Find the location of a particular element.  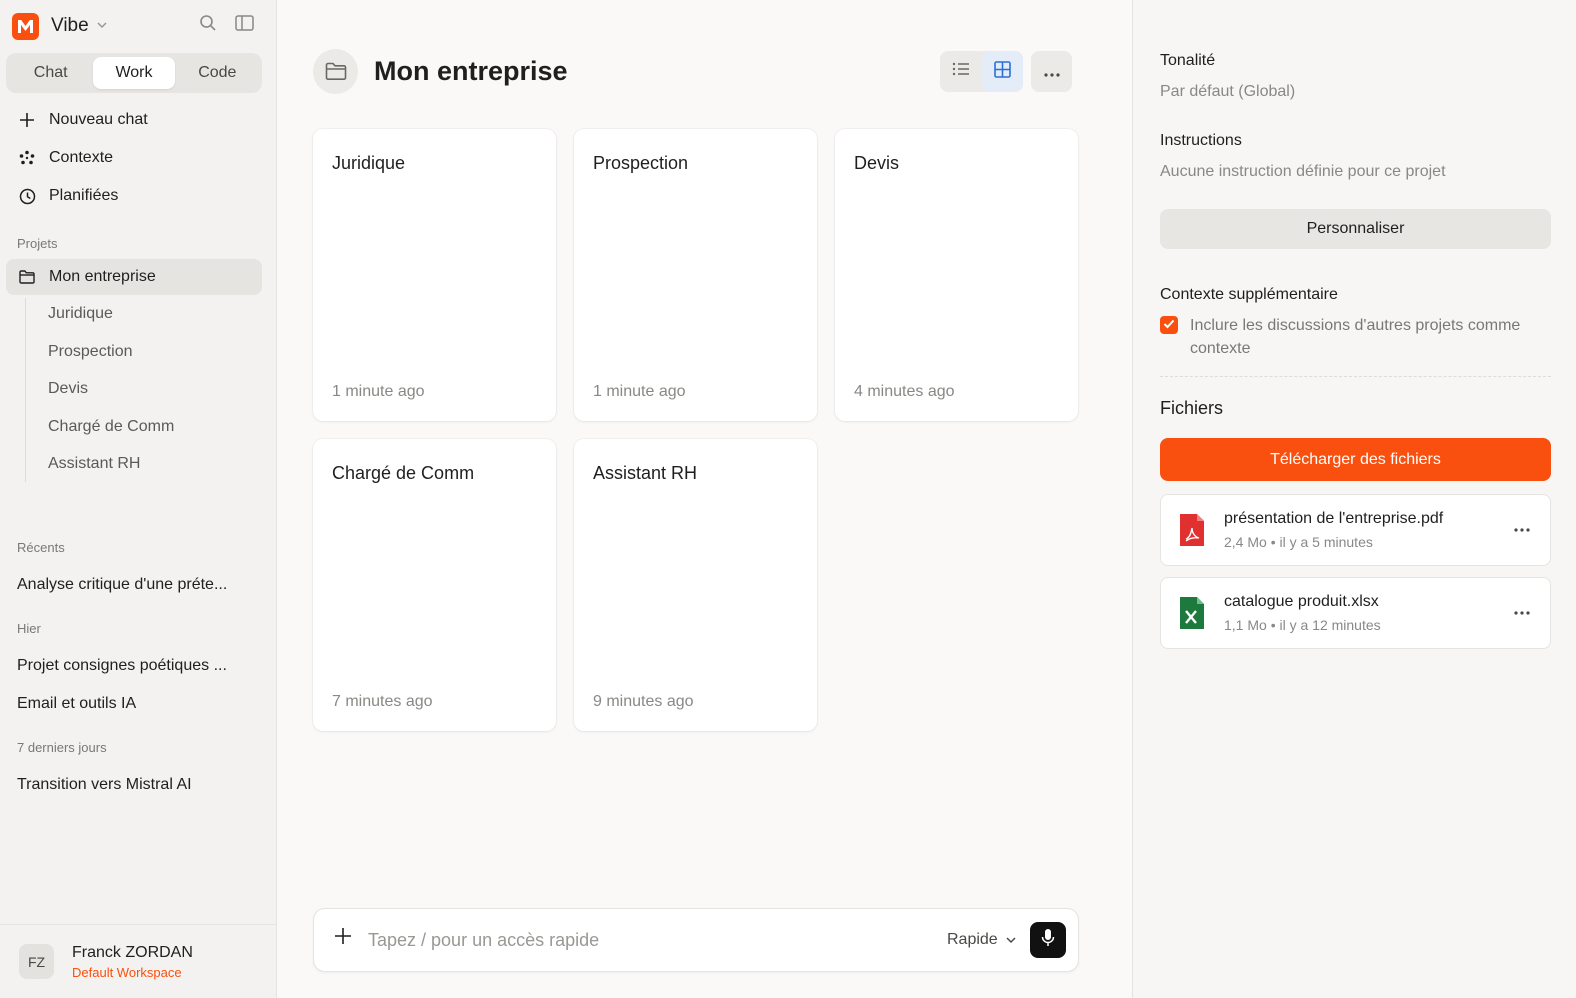

subproject-charge-de-comm: Chargé de Comm is located at coordinates (111, 427).